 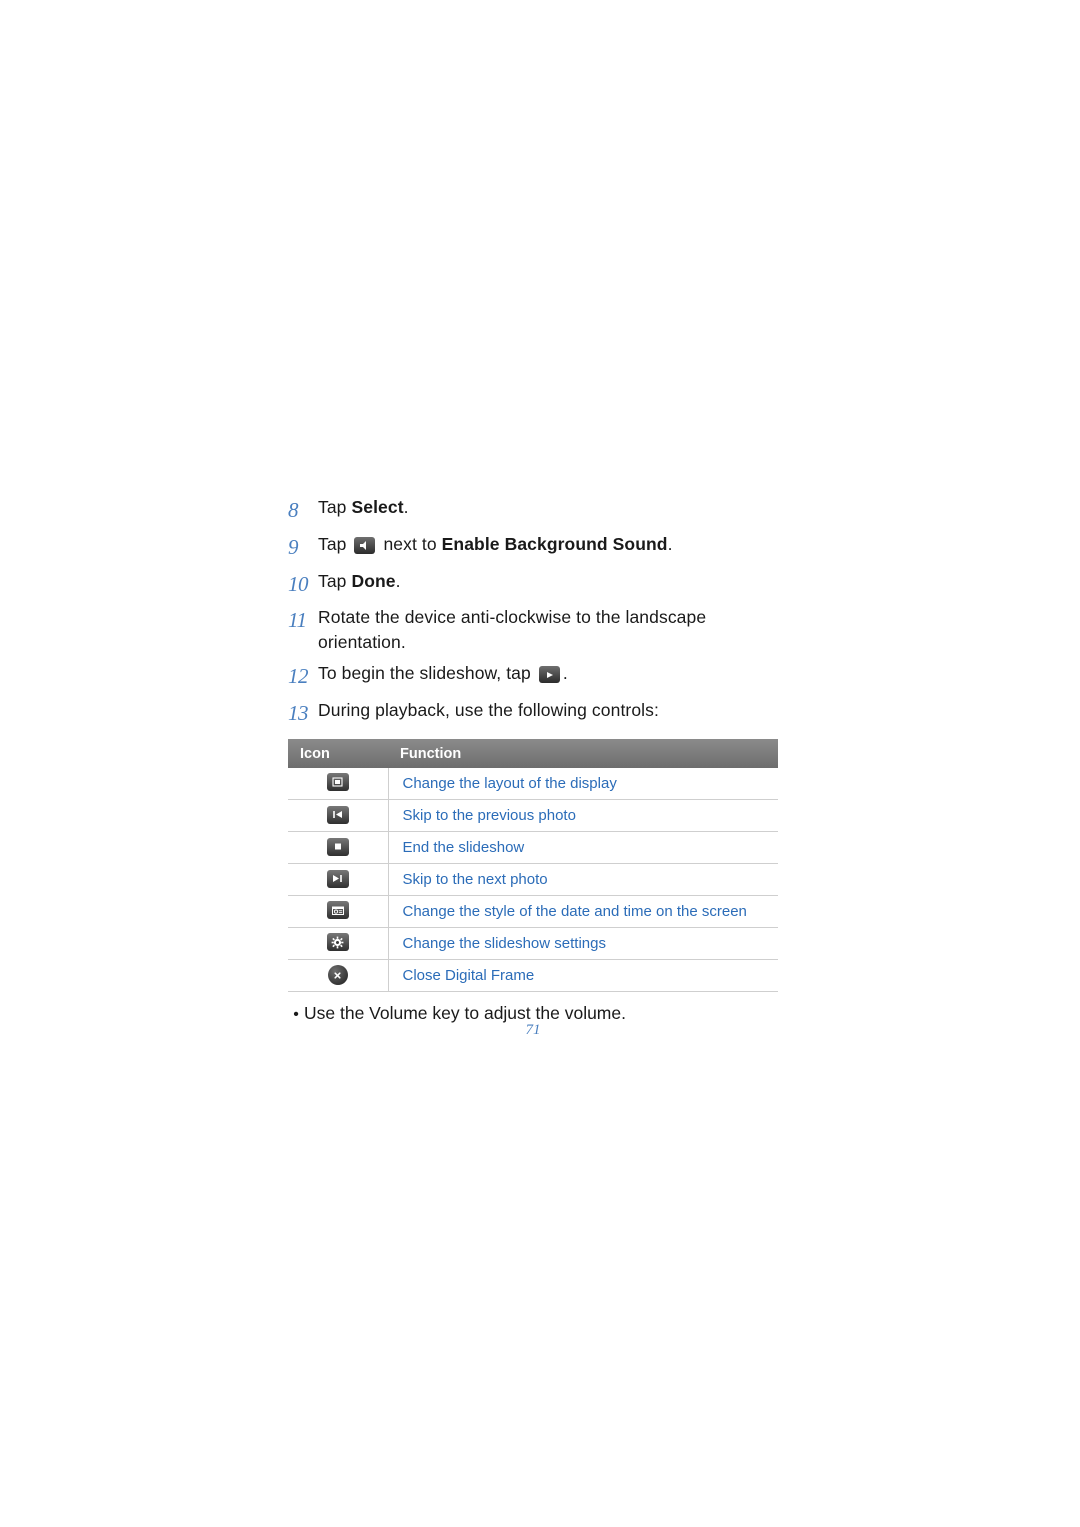 I want to click on step-8-pre: Tap, so click(x=335, y=507).